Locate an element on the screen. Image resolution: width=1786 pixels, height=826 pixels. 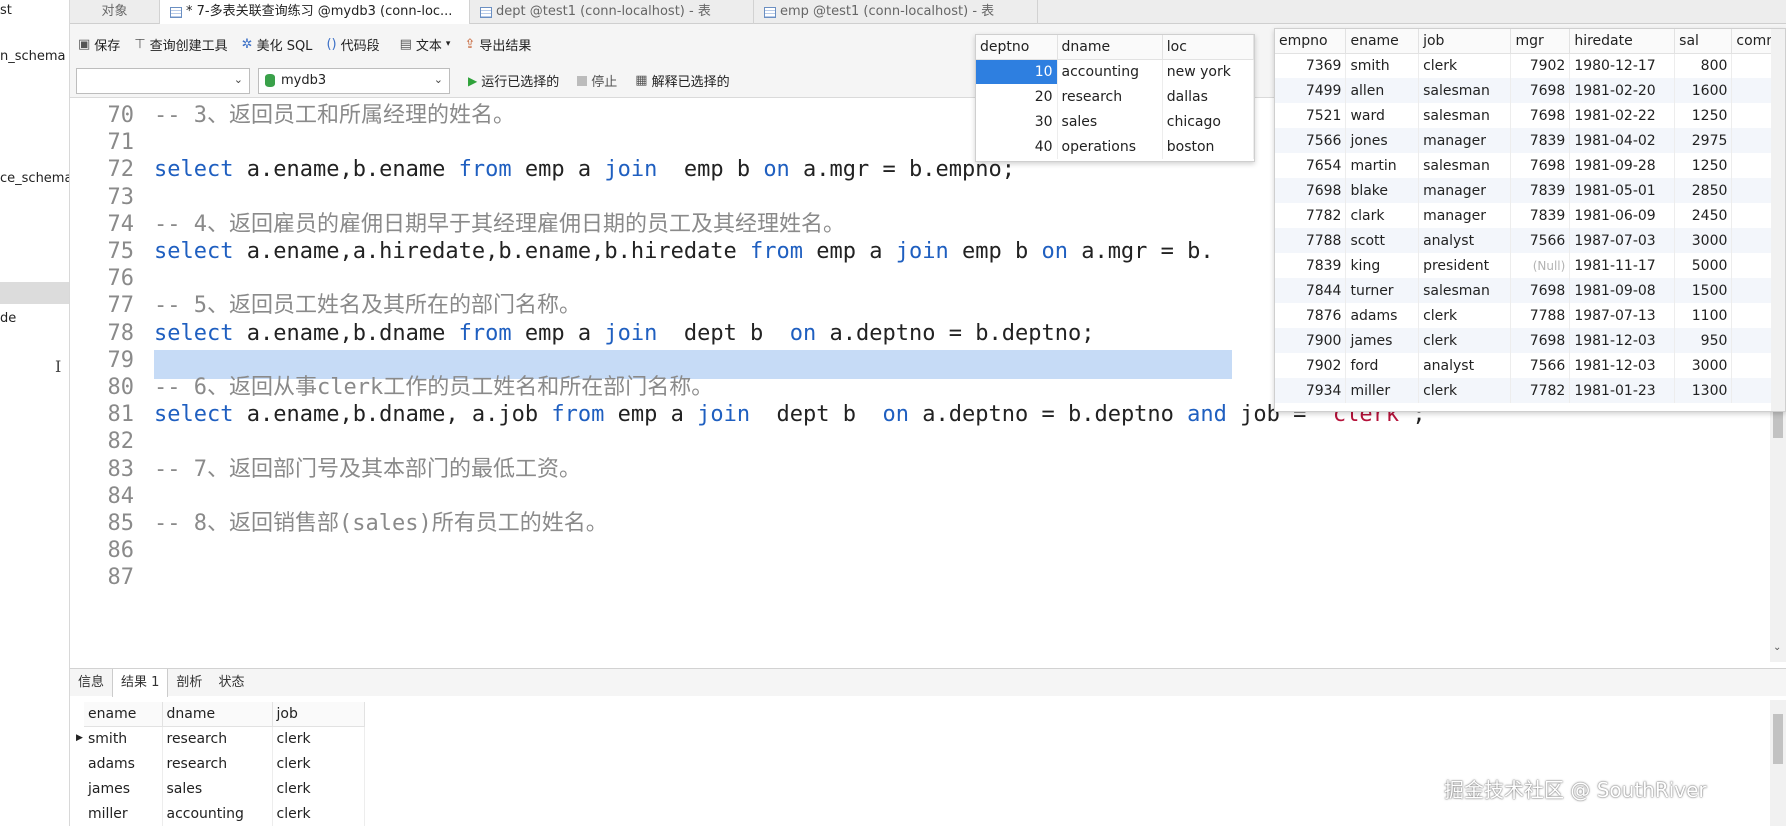
code-snippet-button: () 代码段 is located at coordinates (352, 44).